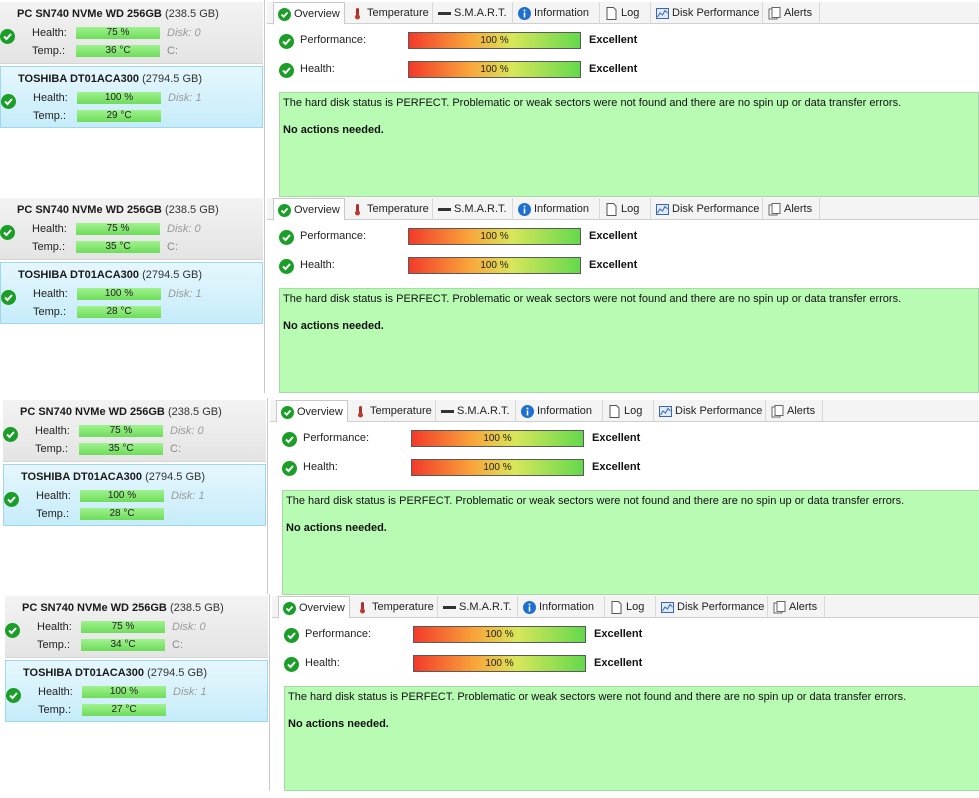 The image size is (979, 798). I want to click on performance-grade: Excellent, so click(613, 236).